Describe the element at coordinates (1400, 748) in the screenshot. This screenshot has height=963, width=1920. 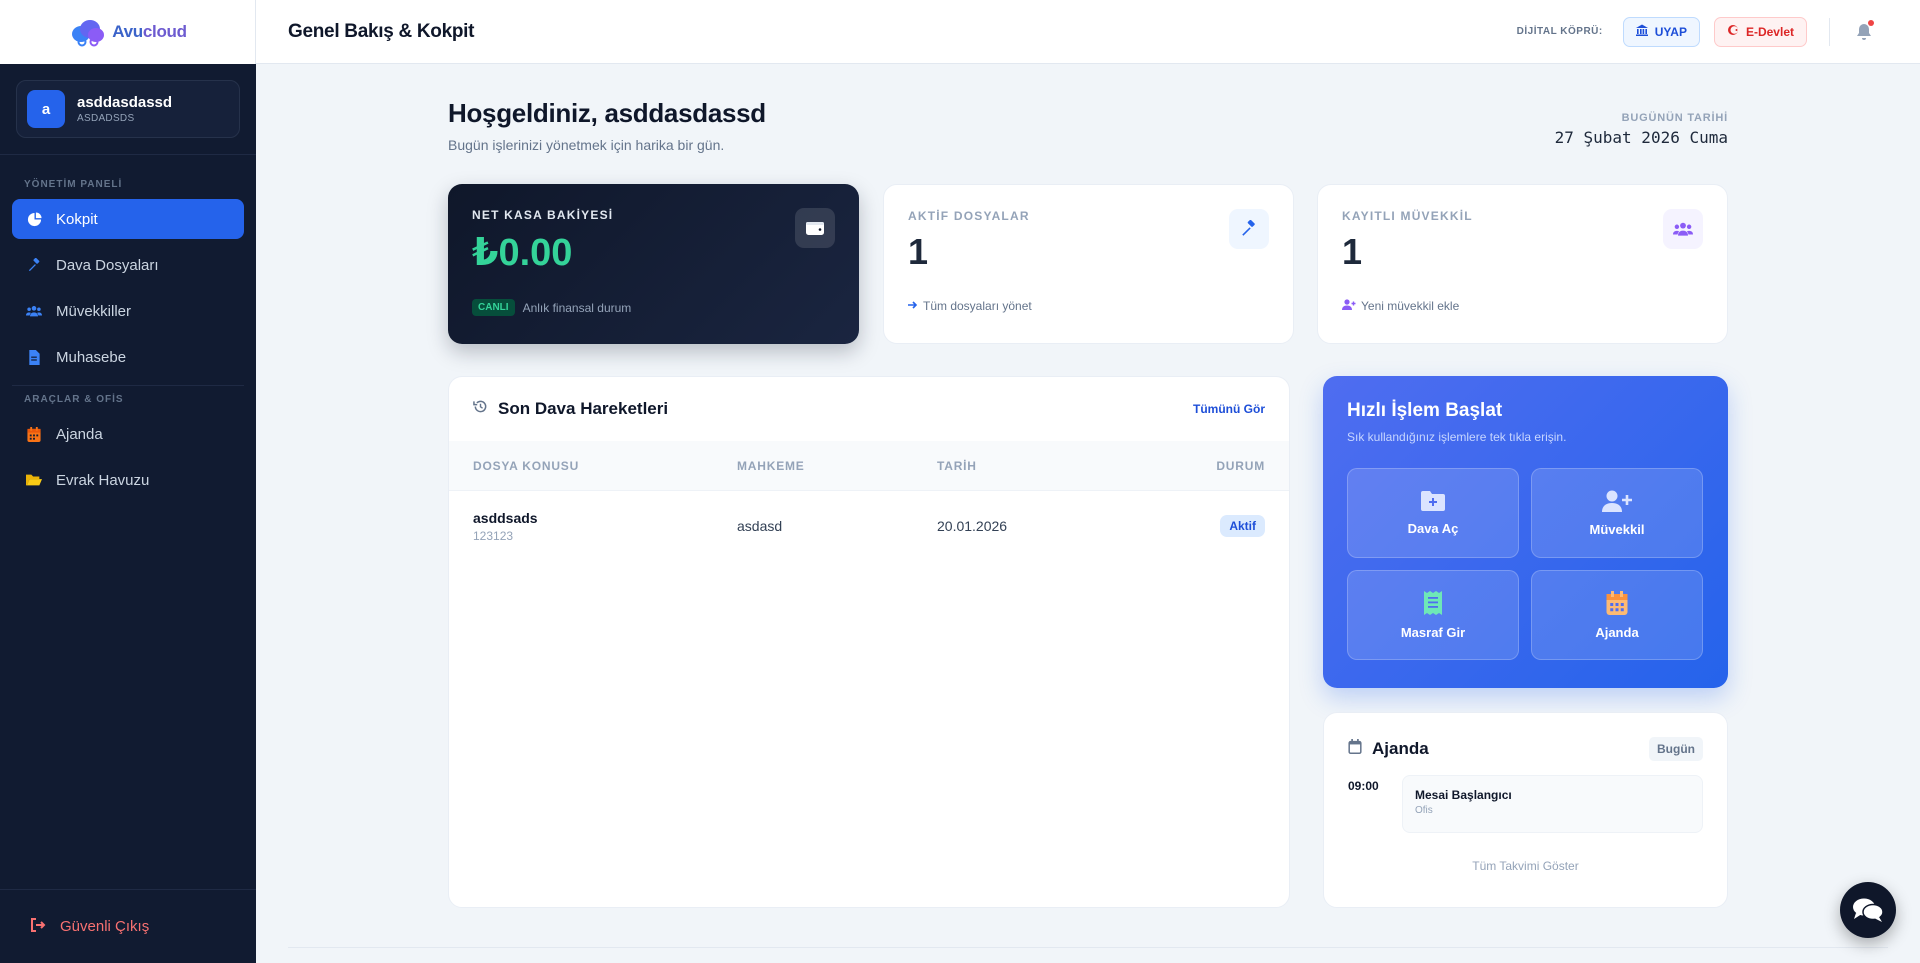
I see `agenda-title: Ajanda` at that location.